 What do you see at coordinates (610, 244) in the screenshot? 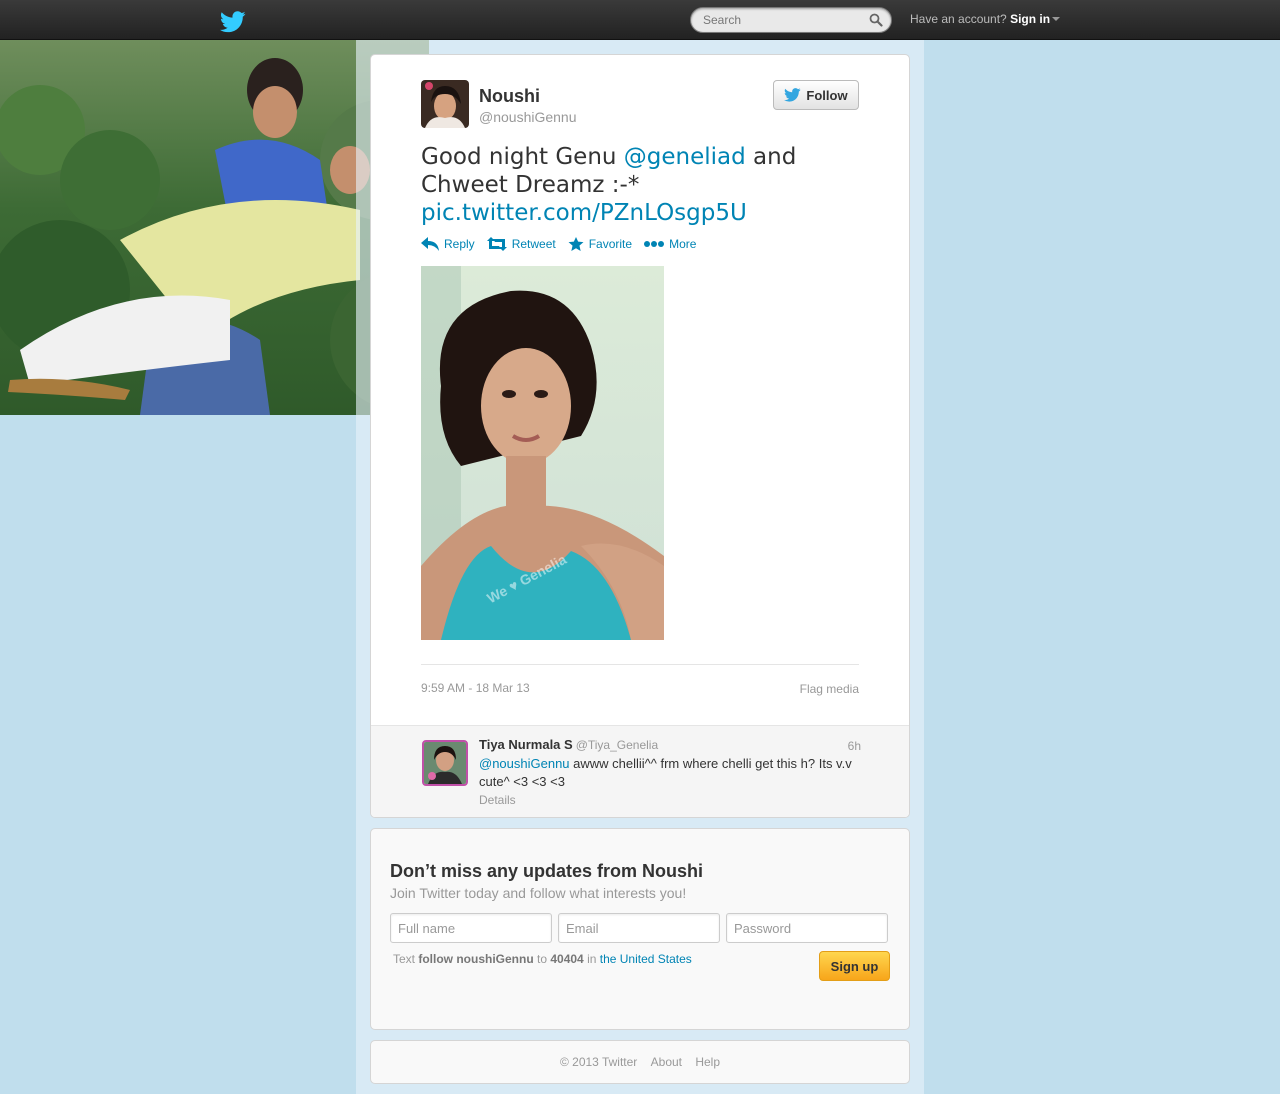
I see `favorite-label: Favorite` at bounding box center [610, 244].